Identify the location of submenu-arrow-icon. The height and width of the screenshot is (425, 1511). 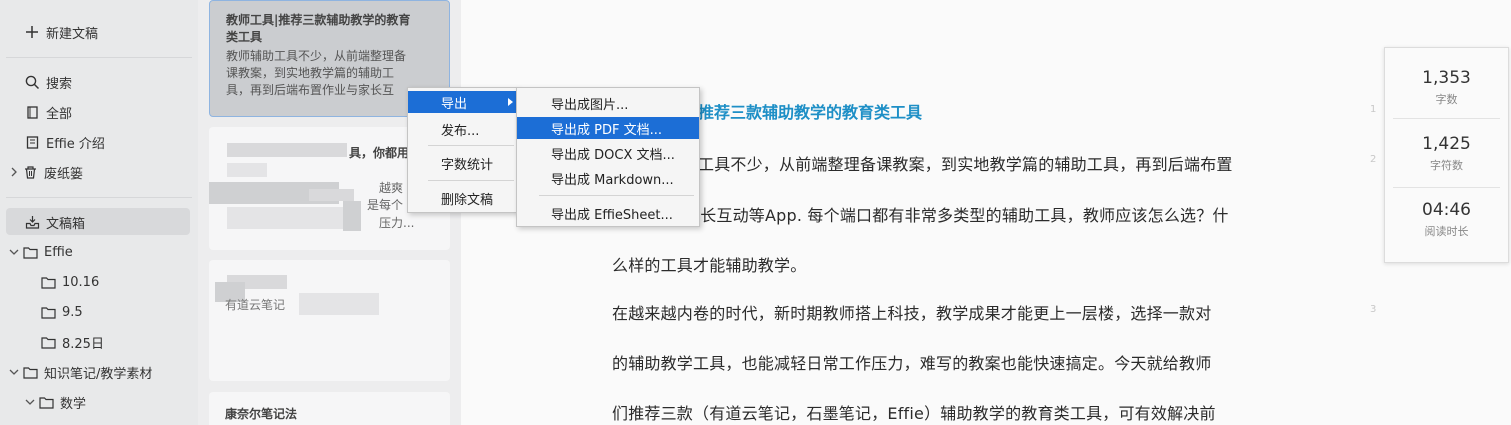
(510, 102).